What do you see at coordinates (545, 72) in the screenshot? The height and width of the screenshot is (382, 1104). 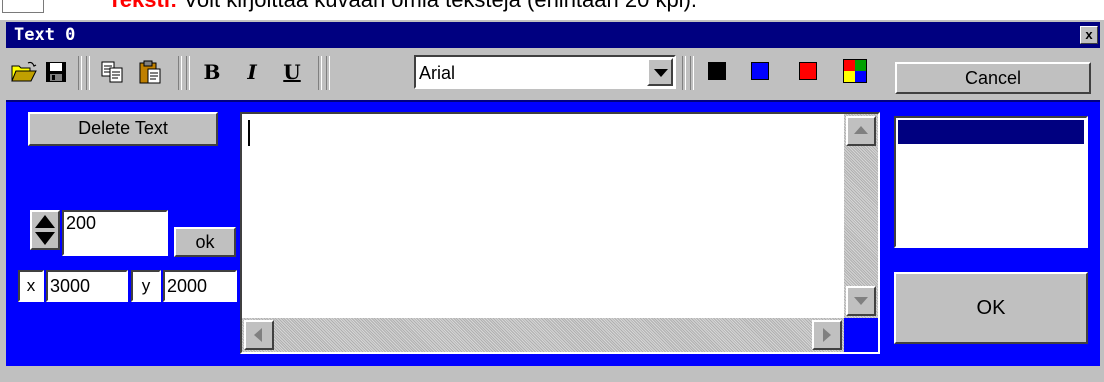 I see `font-select: Arial` at bounding box center [545, 72].